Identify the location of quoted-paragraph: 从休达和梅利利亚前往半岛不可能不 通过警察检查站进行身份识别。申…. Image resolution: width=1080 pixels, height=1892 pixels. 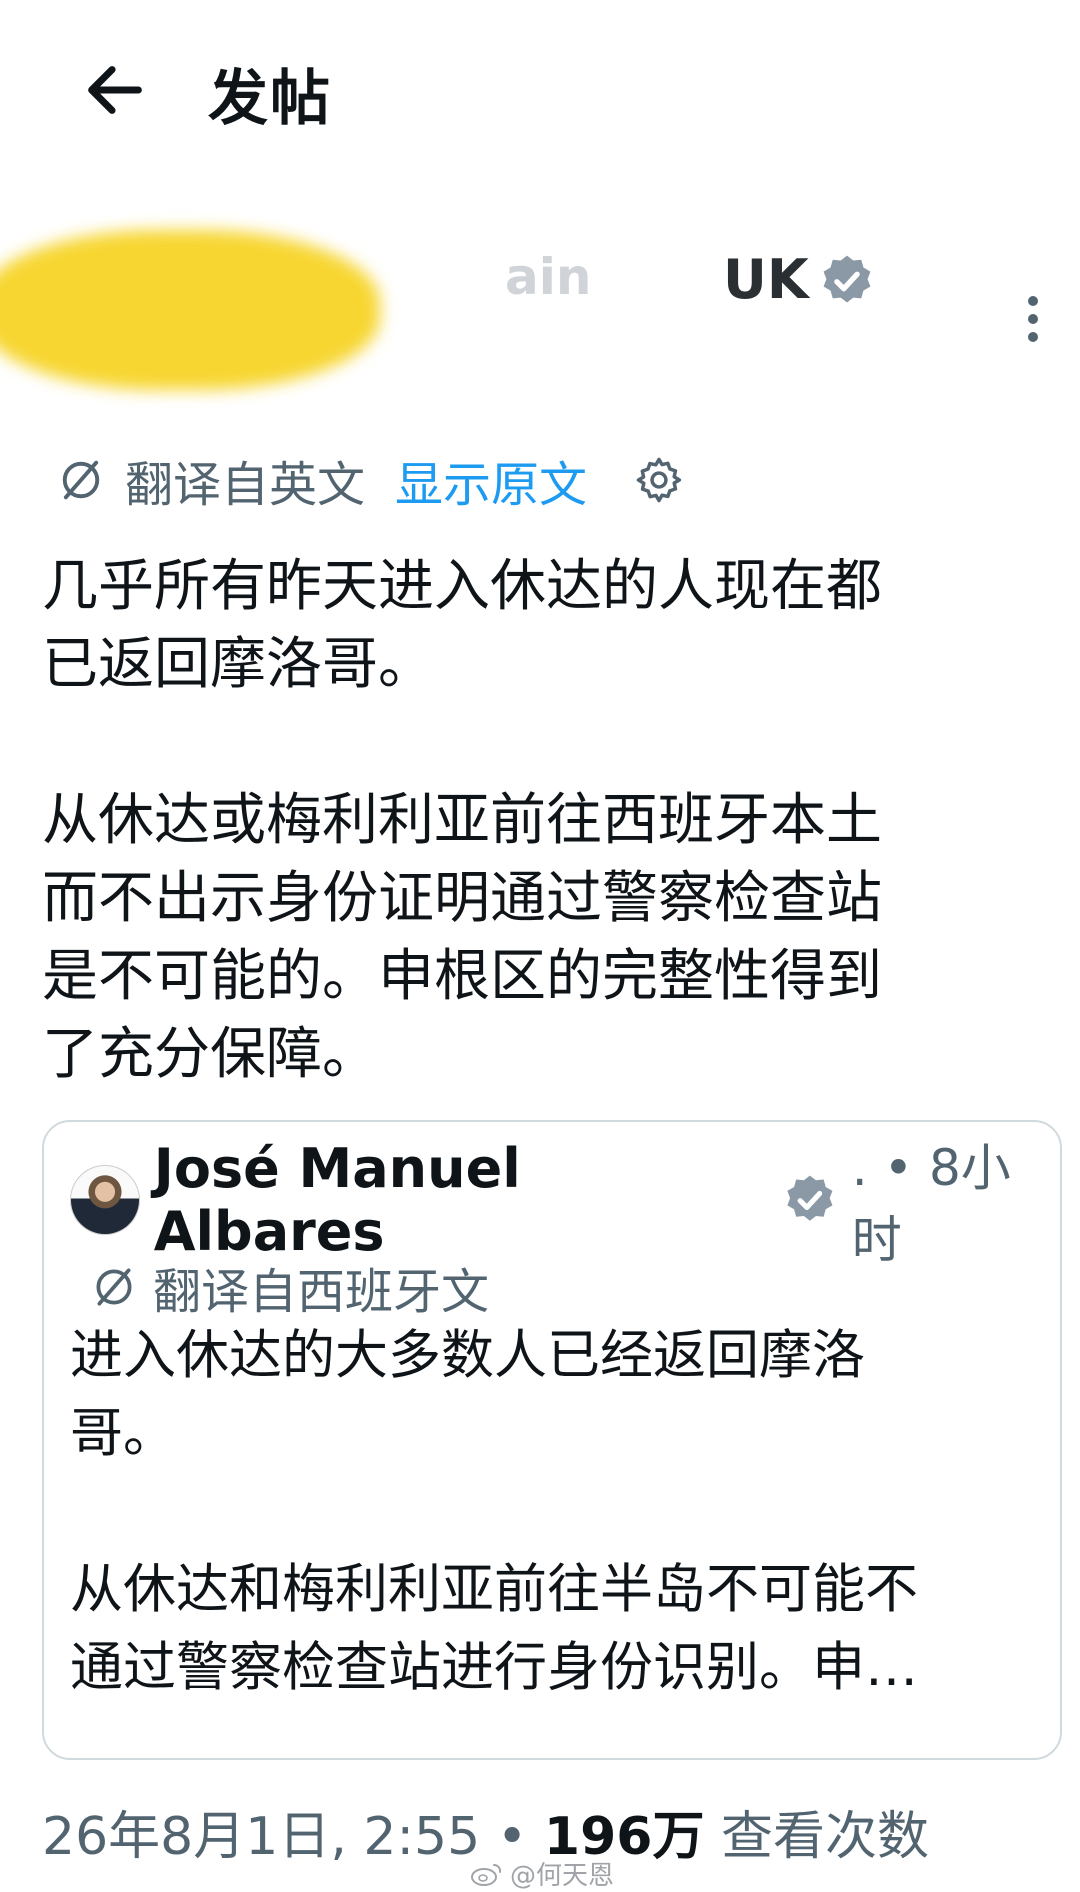
(494, 1628).